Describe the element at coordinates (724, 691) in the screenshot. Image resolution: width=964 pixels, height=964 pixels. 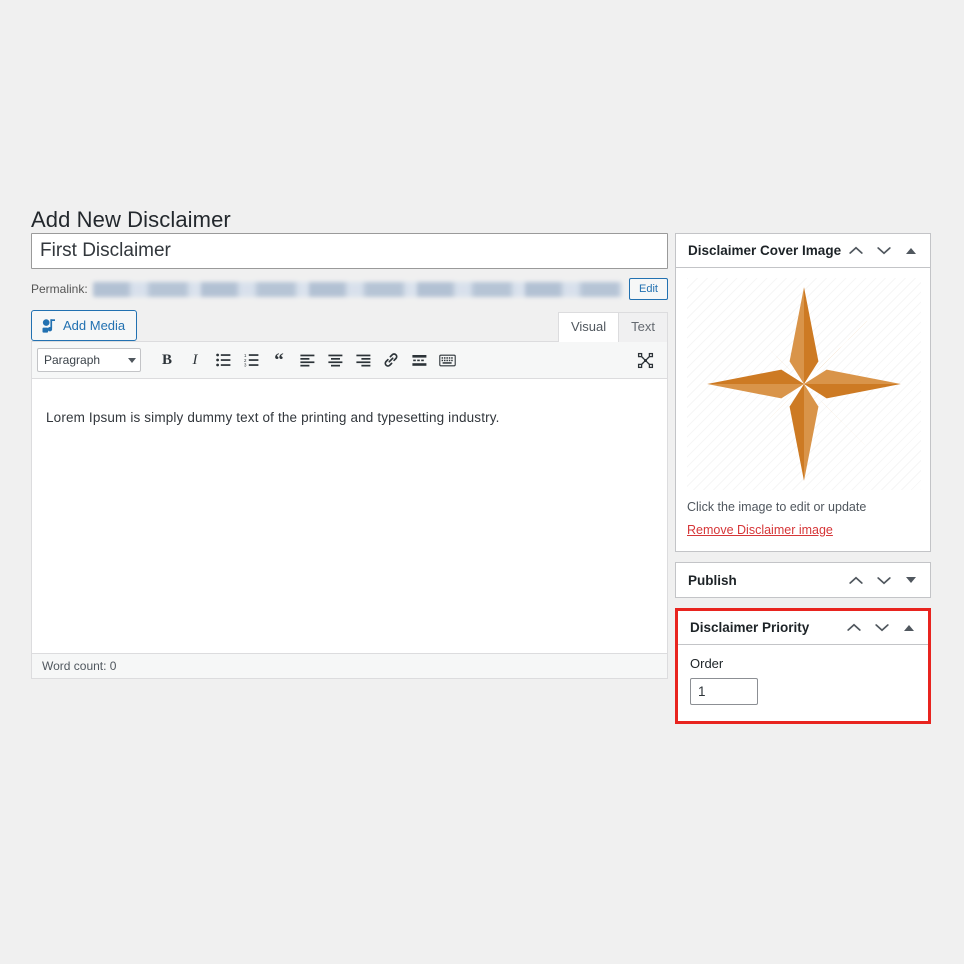
I see `order-input` at that location.